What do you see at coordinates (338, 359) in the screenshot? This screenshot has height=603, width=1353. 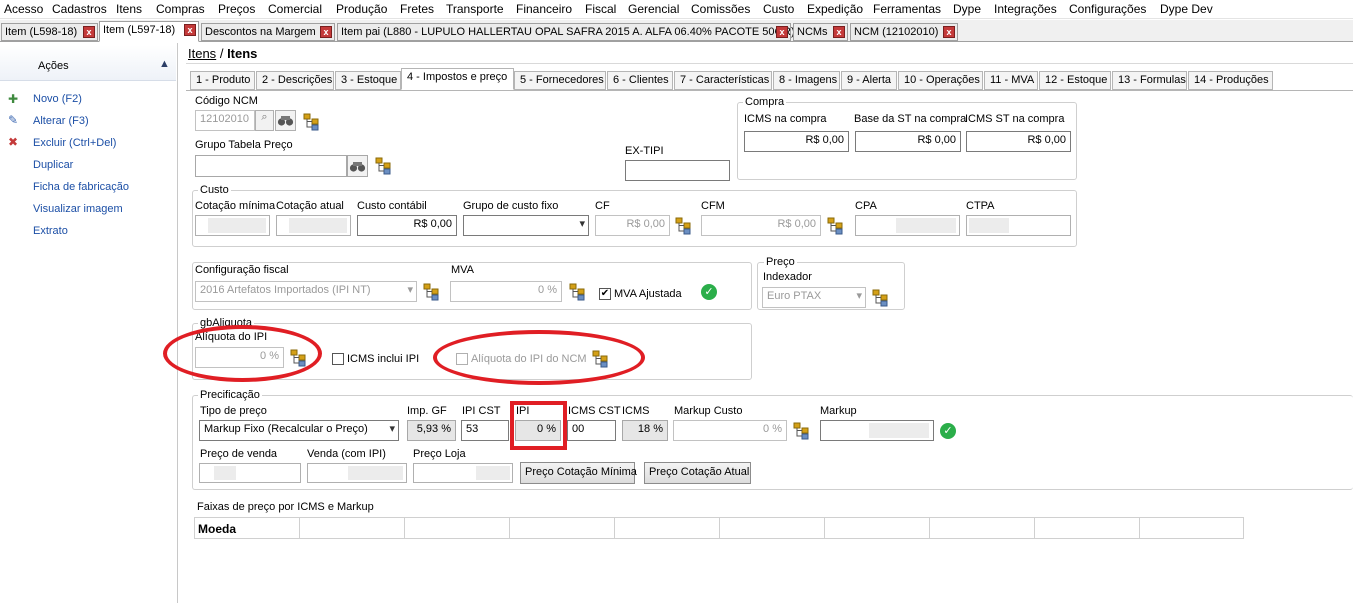 I see `icms-inclui-ipi-checkbox` at bounding box center [338, 359].